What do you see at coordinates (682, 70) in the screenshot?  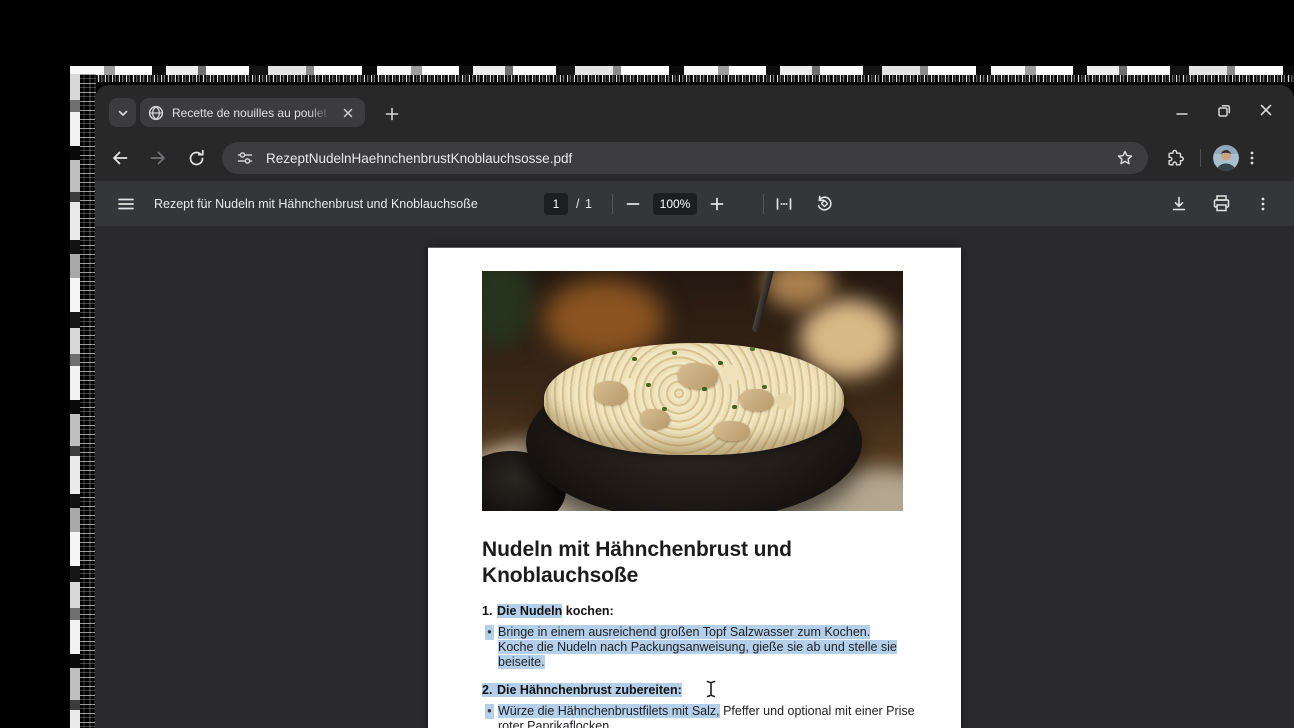 I see `torn-edge-top-blocks` at bounding box center [682, 70].